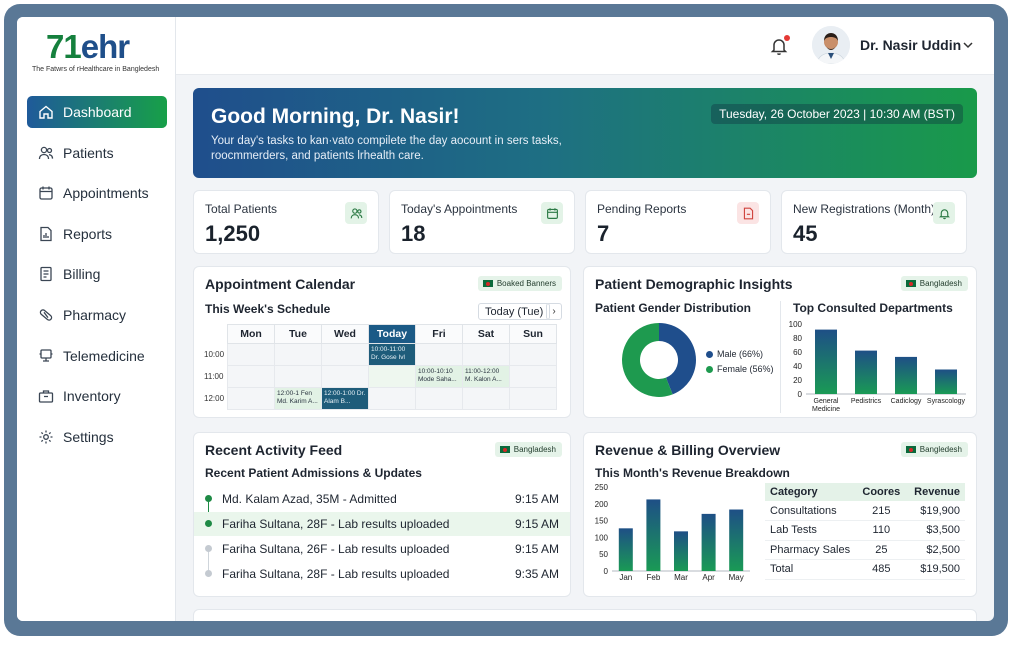  I want to click on pill-icon, so click(46, 315).